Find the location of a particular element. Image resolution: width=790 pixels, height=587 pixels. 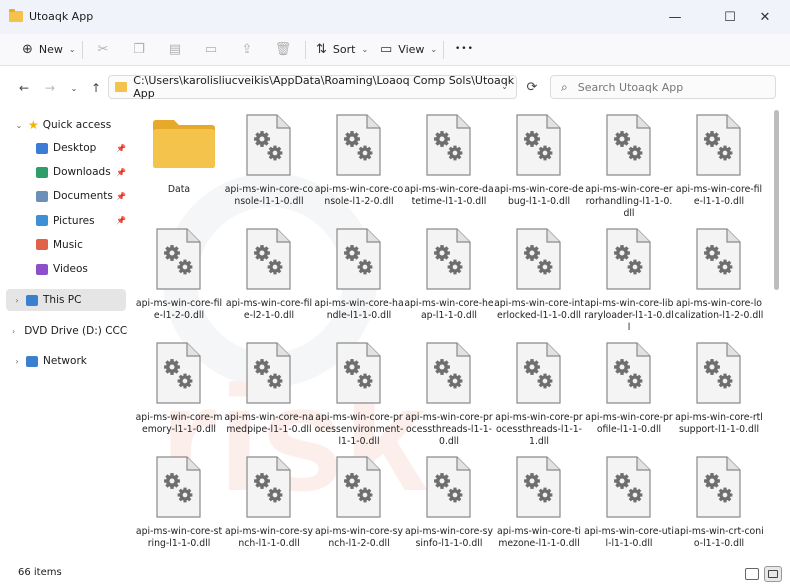

file-item: api-ms-win-core-debug-l1-1-0.dll is located at coordinates (539, 165).